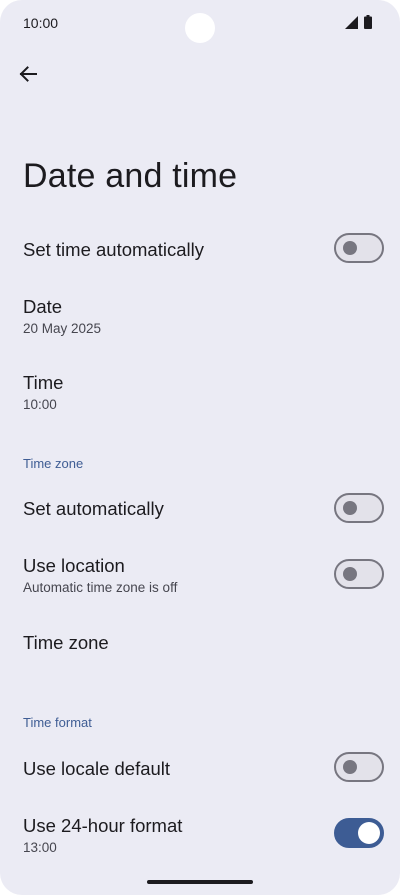  I want to click on time-value: 10:00, so click(40, 404).